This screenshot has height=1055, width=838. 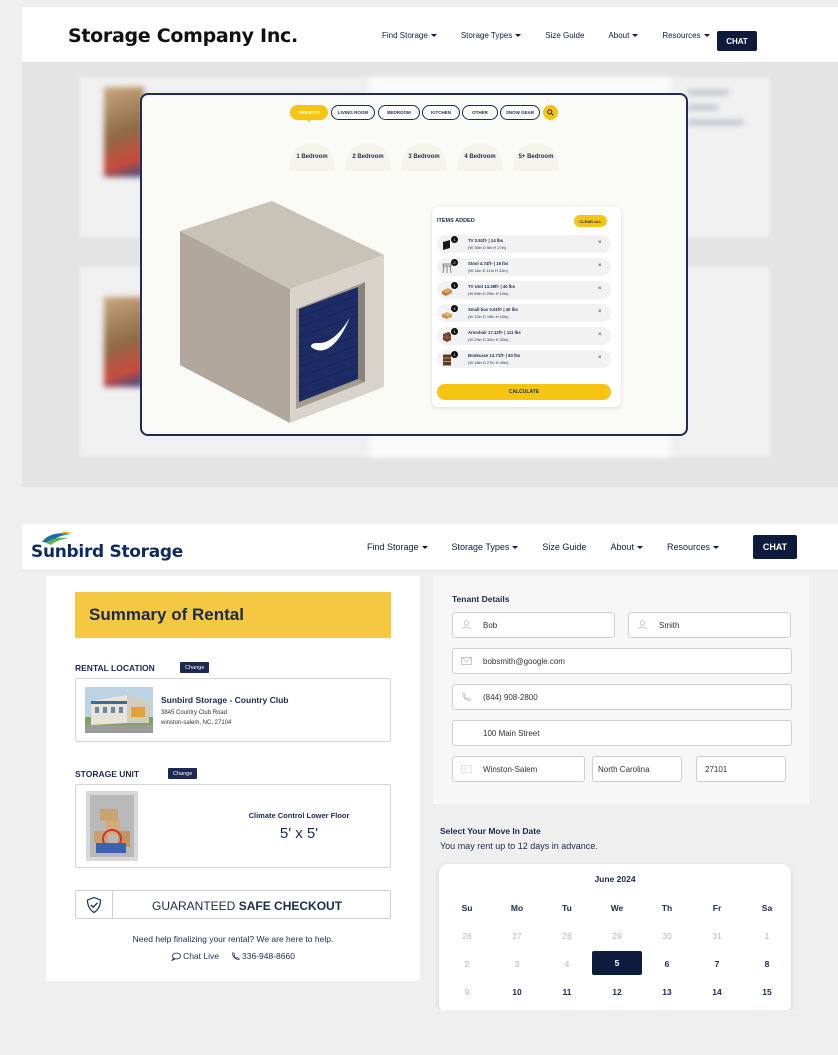 What do you see at coordinates (312, 157) in the screenshot?
I see `preset-1-bedroom: 1 Bedroom` at bounding box center [312, 157].